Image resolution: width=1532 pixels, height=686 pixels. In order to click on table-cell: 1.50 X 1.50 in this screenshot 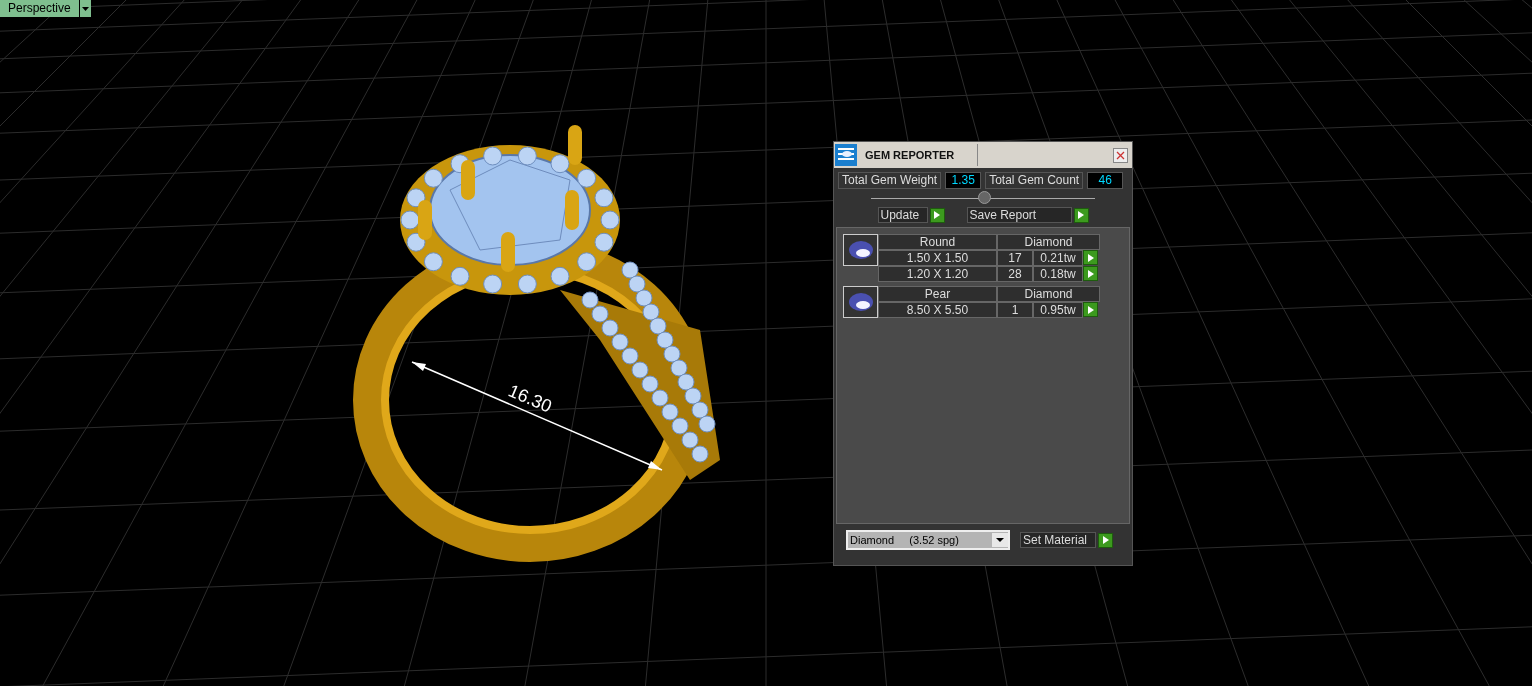, I will do `click(937, 258)`.